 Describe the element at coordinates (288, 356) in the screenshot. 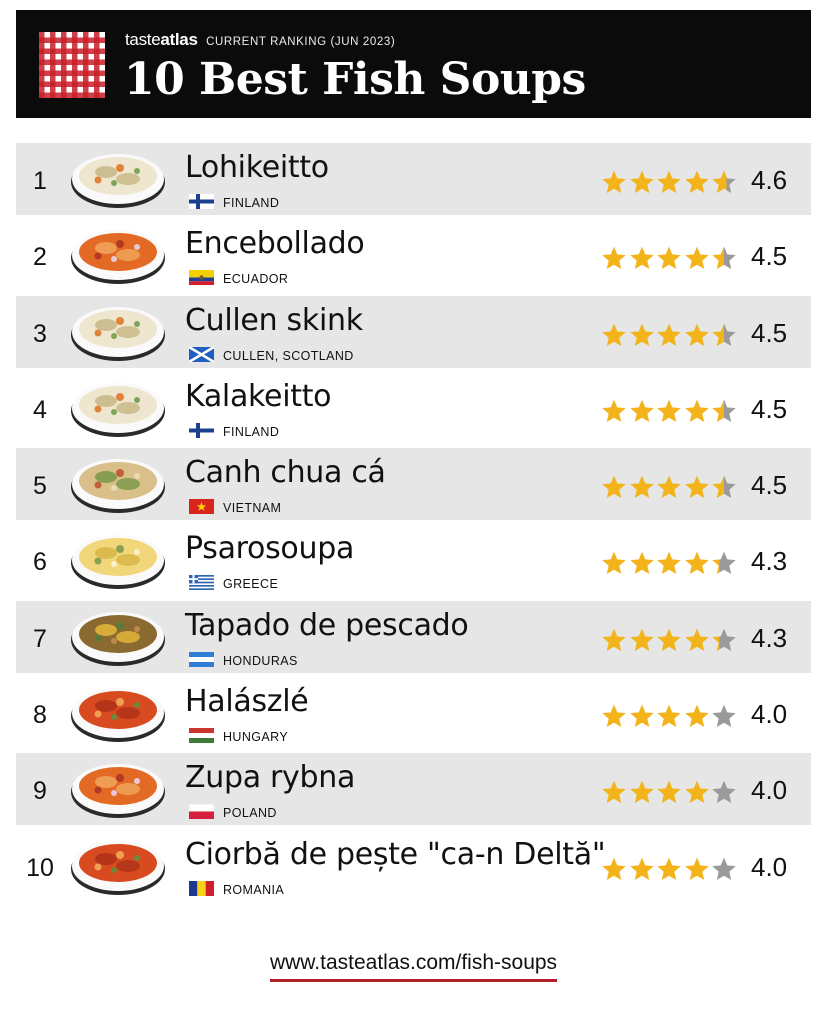

I see `country-label: CULLEN, SCOTLAND` at that location.